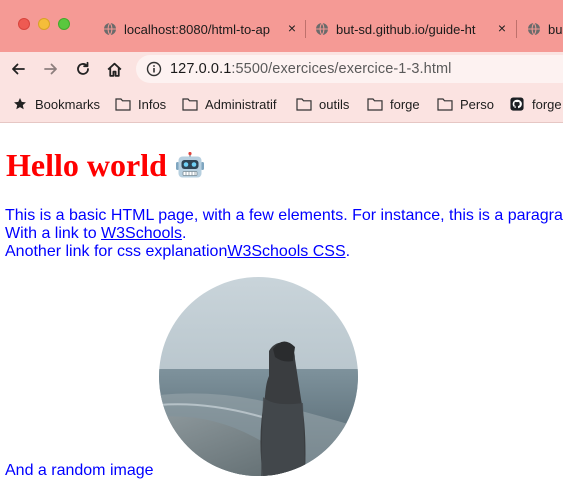 Image resolution: width=563 pixels, height=499 pixels. What do you see at coordinates (348, 251) in the screenshot?
I see `paragraph-line-3-suffix: .` at bounding box center [348, 251].